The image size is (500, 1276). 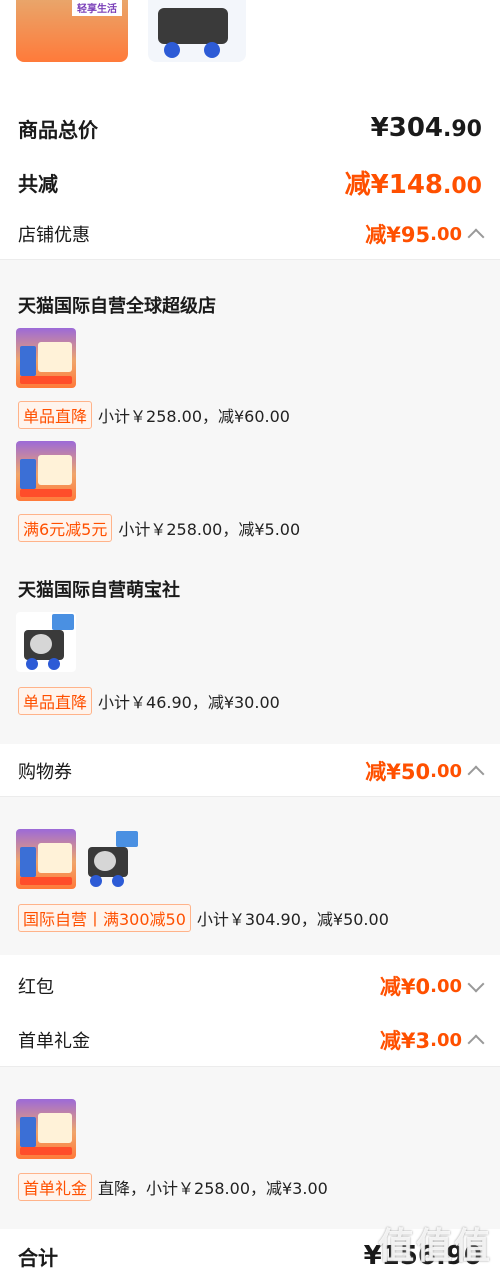 I want to click on discount-line: 单品直降 小计￥46.90，减¥30.00, so click(x=149, y=701).